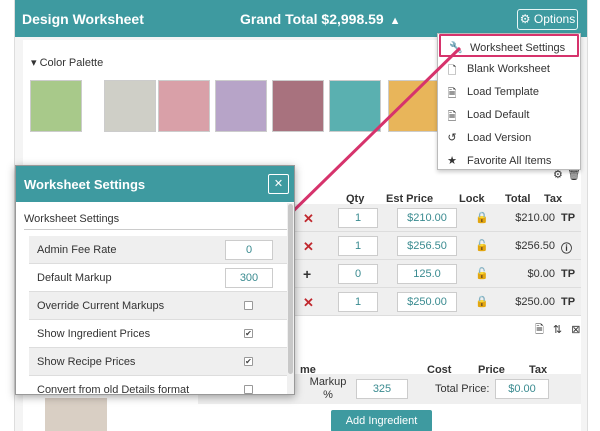 This screenshot has height=431, width=600. I want to click on menu-item-label: Load Template, so click(503, 92).